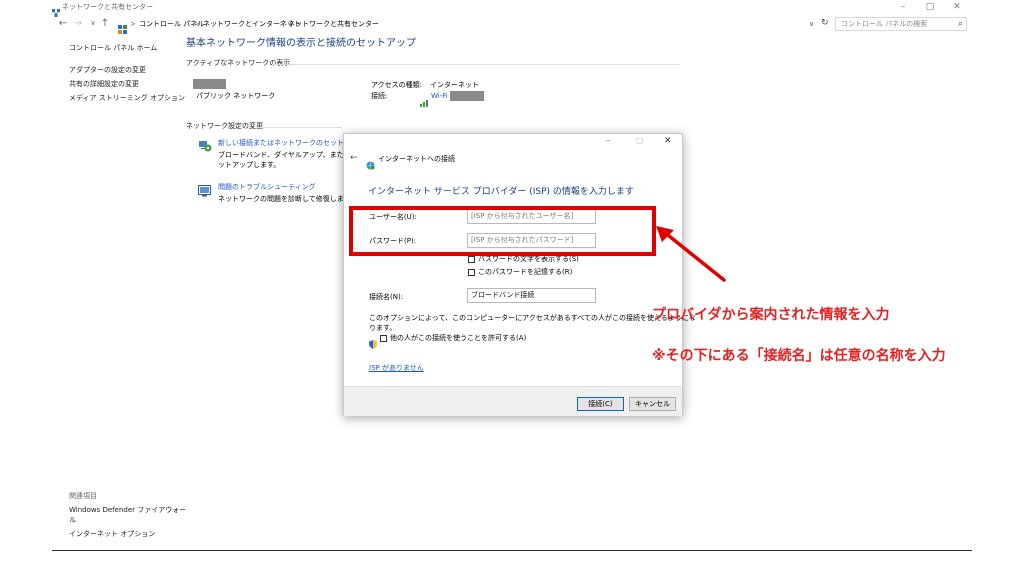  I want to click on remember-password-label: このパスワードを記憶する(R), so click(525, 272).